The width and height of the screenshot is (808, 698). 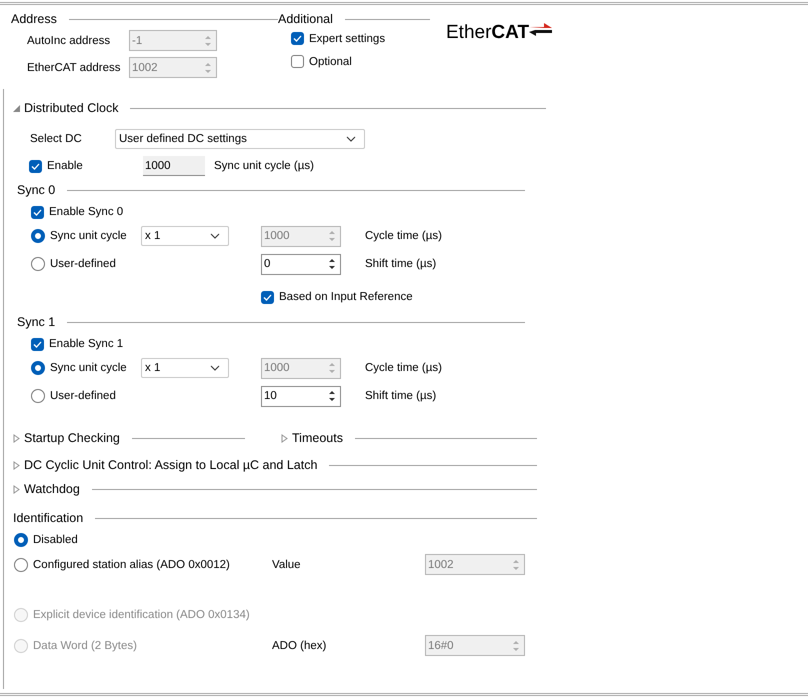 I want to click on radio-label: Configured station alias (ADO 0x0012), so click(x=131, y=564).